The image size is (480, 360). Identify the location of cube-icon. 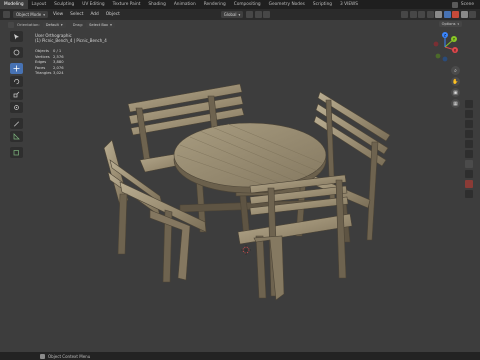
(16, 153).